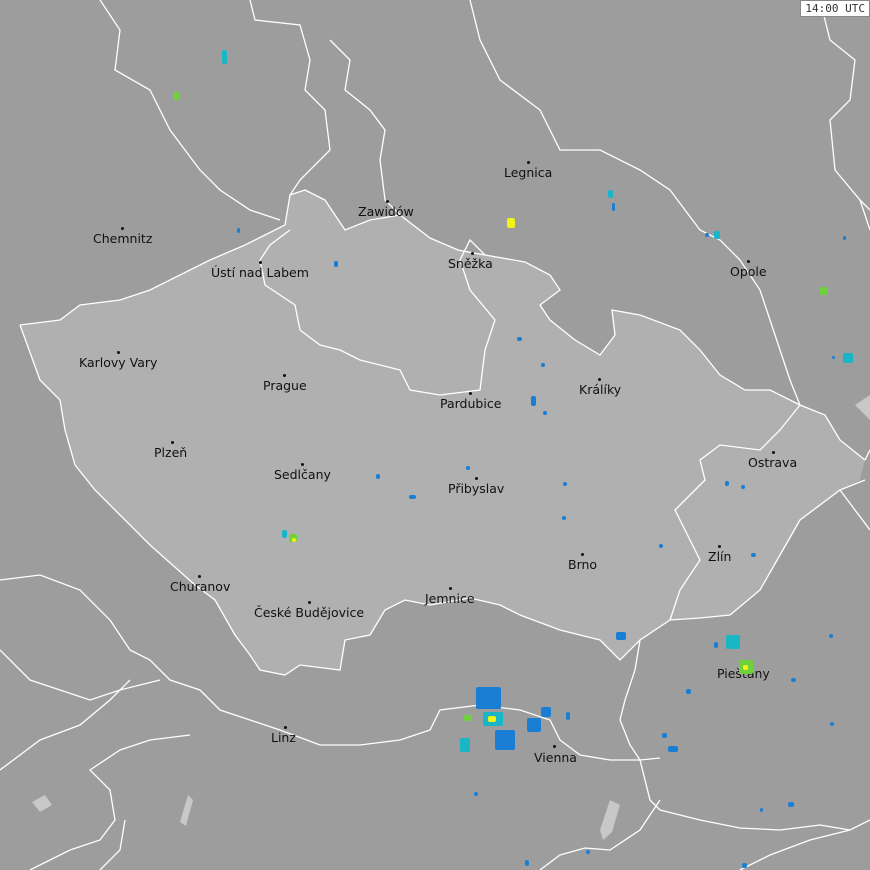  I want to click on city-label: Karlovy Vary, so click(118, 362).